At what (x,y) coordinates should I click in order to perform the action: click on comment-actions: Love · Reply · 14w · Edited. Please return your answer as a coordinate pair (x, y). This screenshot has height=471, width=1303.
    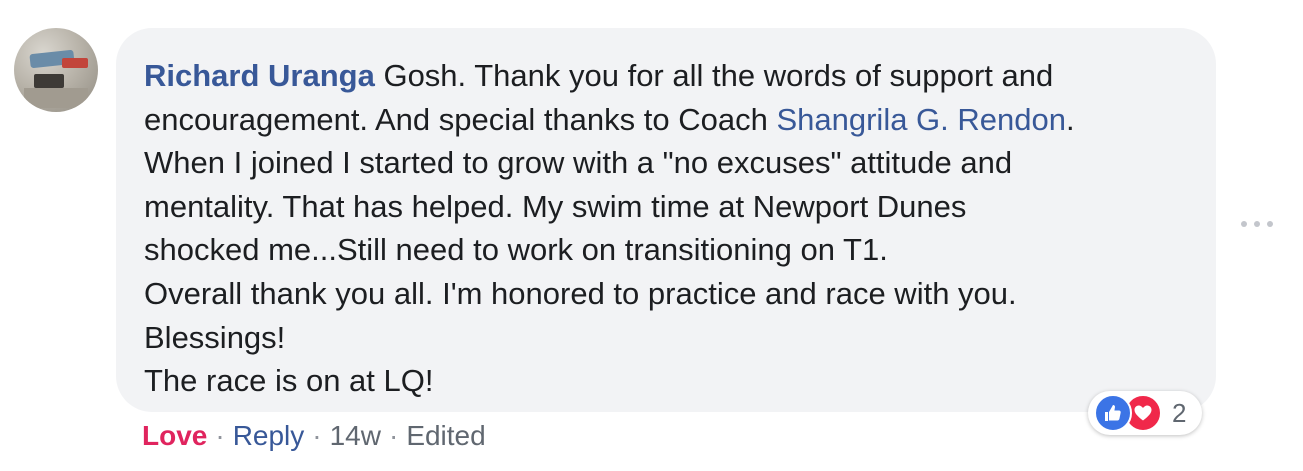
    Looking at the image, I should click on (314, 436).